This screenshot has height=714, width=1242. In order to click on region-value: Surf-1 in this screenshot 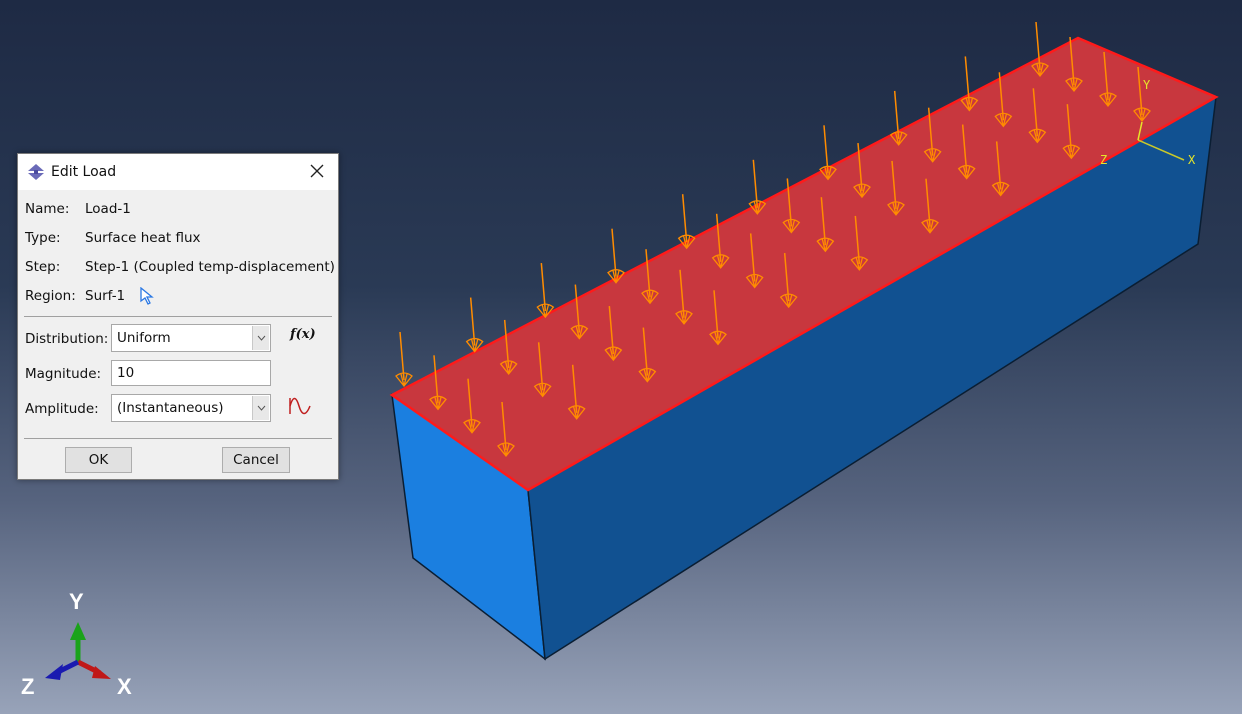, I will do `click(105, 296)`.